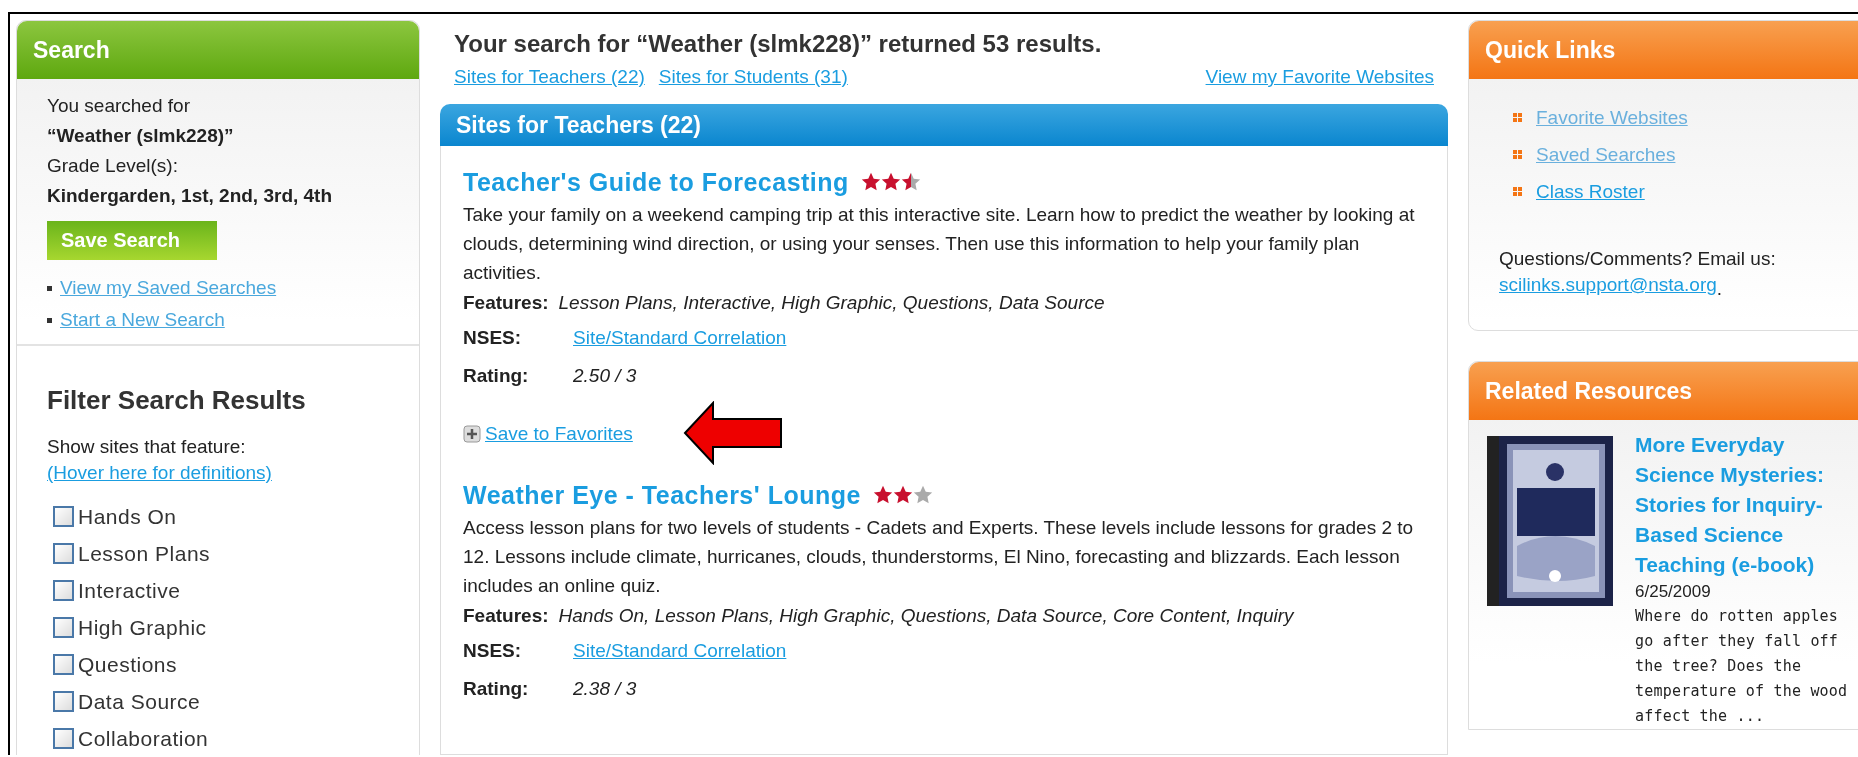  Describe the element at coordinates (1673, 592) in the screenshot. I see `resource-date: 6/25/2009` at that location.